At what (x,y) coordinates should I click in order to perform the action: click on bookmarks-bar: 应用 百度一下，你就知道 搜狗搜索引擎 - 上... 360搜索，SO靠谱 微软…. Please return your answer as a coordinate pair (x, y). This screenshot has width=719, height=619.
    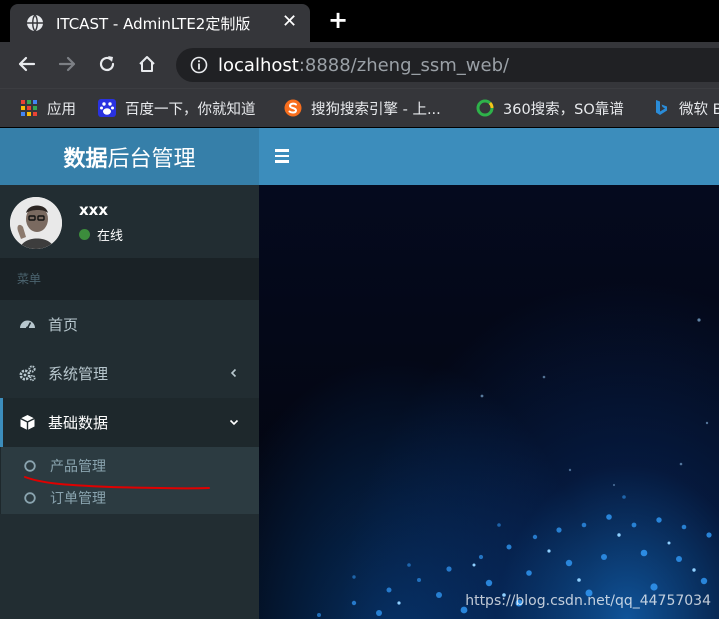
    Looking at the image, I should click on (359, 107).